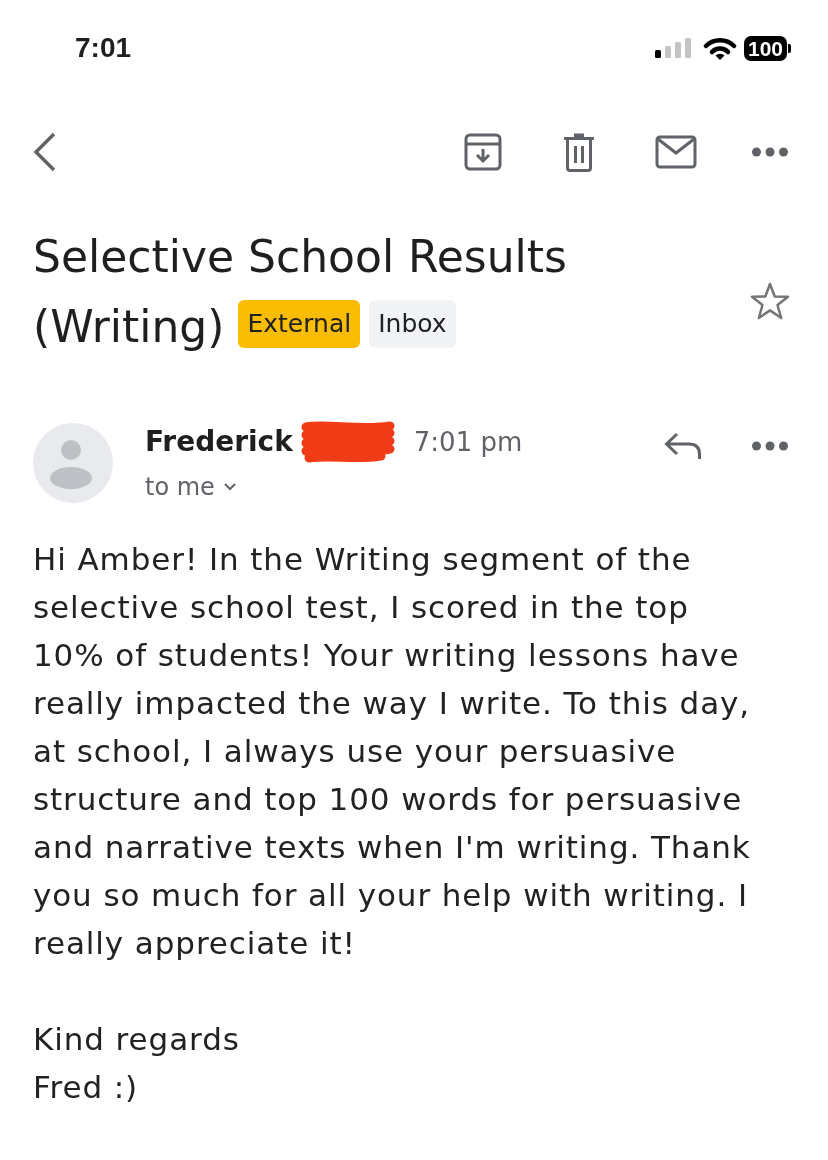 This screenshot has width=828, height=1160. I want to click on archive-icon, so click(483, 152).